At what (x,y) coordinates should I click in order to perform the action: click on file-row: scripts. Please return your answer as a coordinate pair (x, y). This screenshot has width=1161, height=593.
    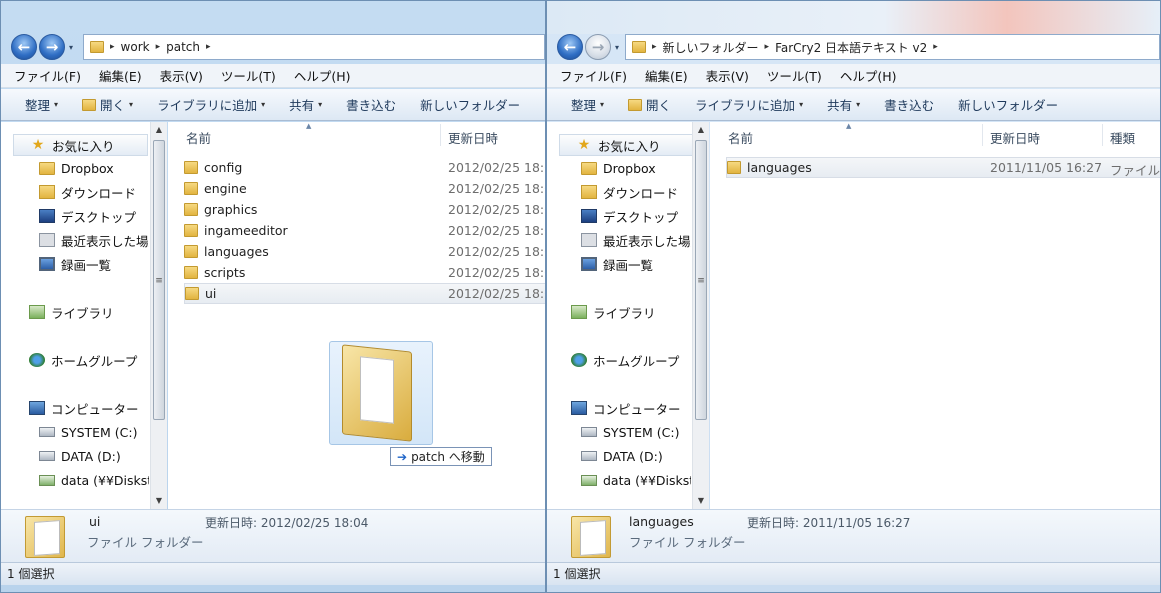
    Looking at the image, I should click on (214, 272).